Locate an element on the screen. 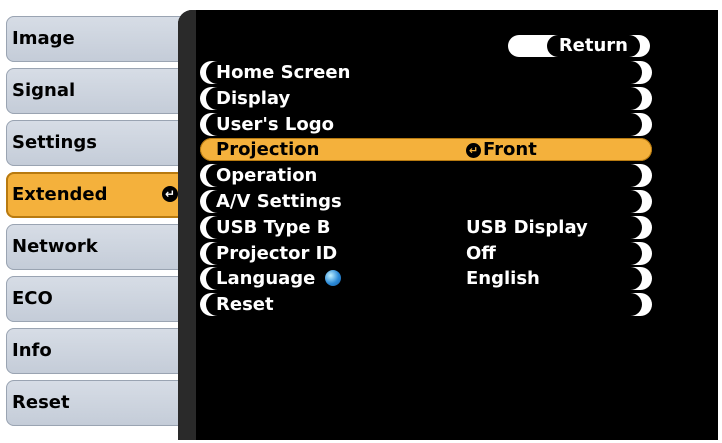  tab-label: Signal is located at coordinates (44, 90).